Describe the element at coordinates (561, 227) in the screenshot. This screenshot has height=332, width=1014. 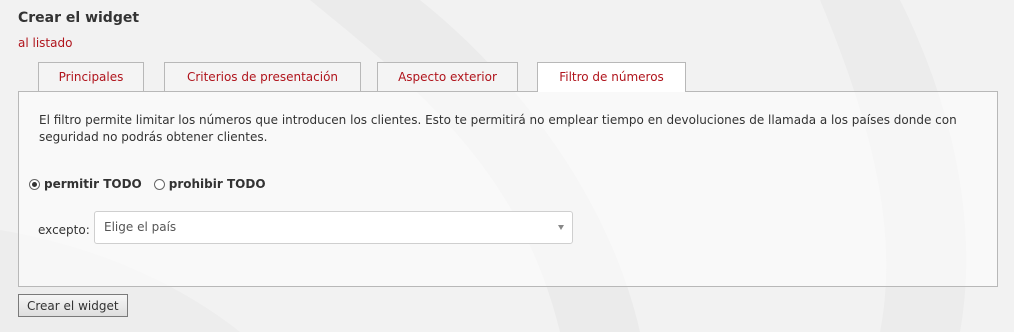
I see `caret-down-icon` at that location.